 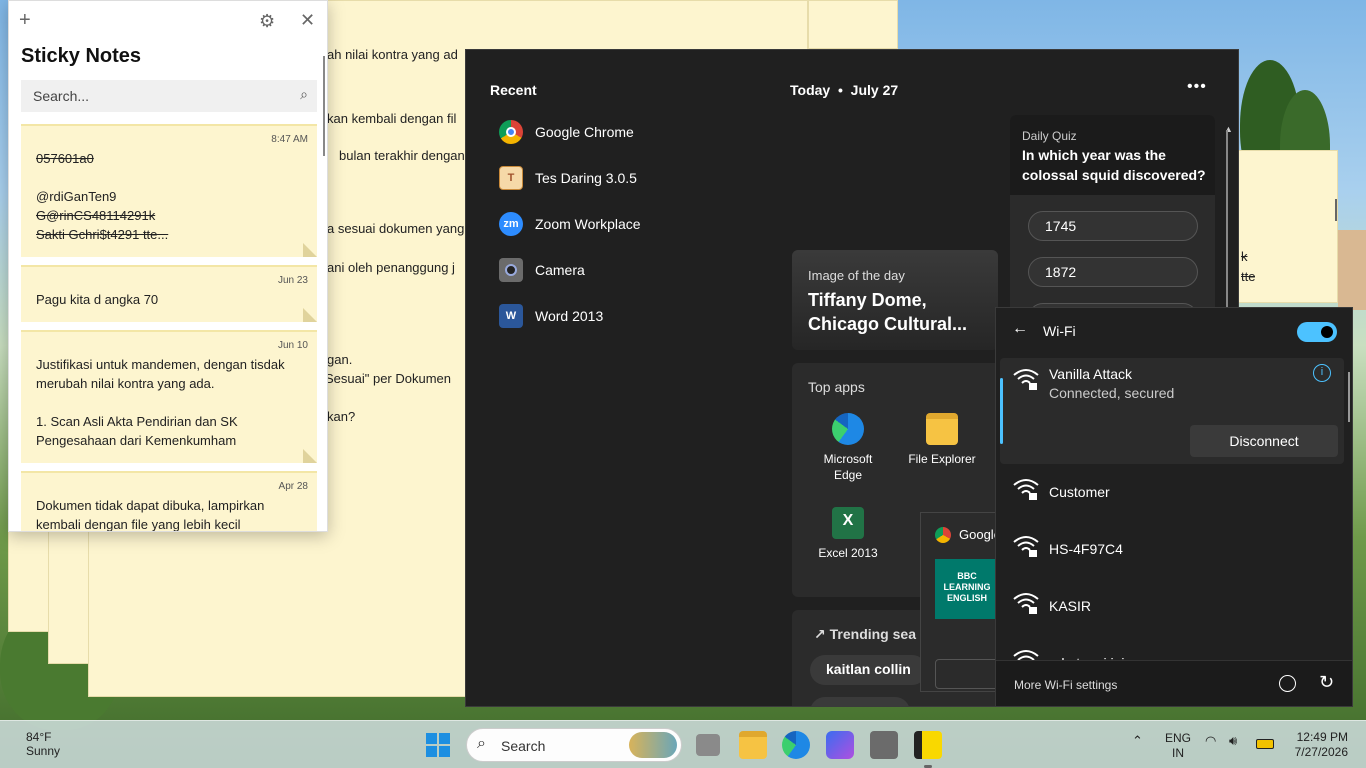 I want to click on trending-item: kaitlan collin, so click(x=868, y=670).